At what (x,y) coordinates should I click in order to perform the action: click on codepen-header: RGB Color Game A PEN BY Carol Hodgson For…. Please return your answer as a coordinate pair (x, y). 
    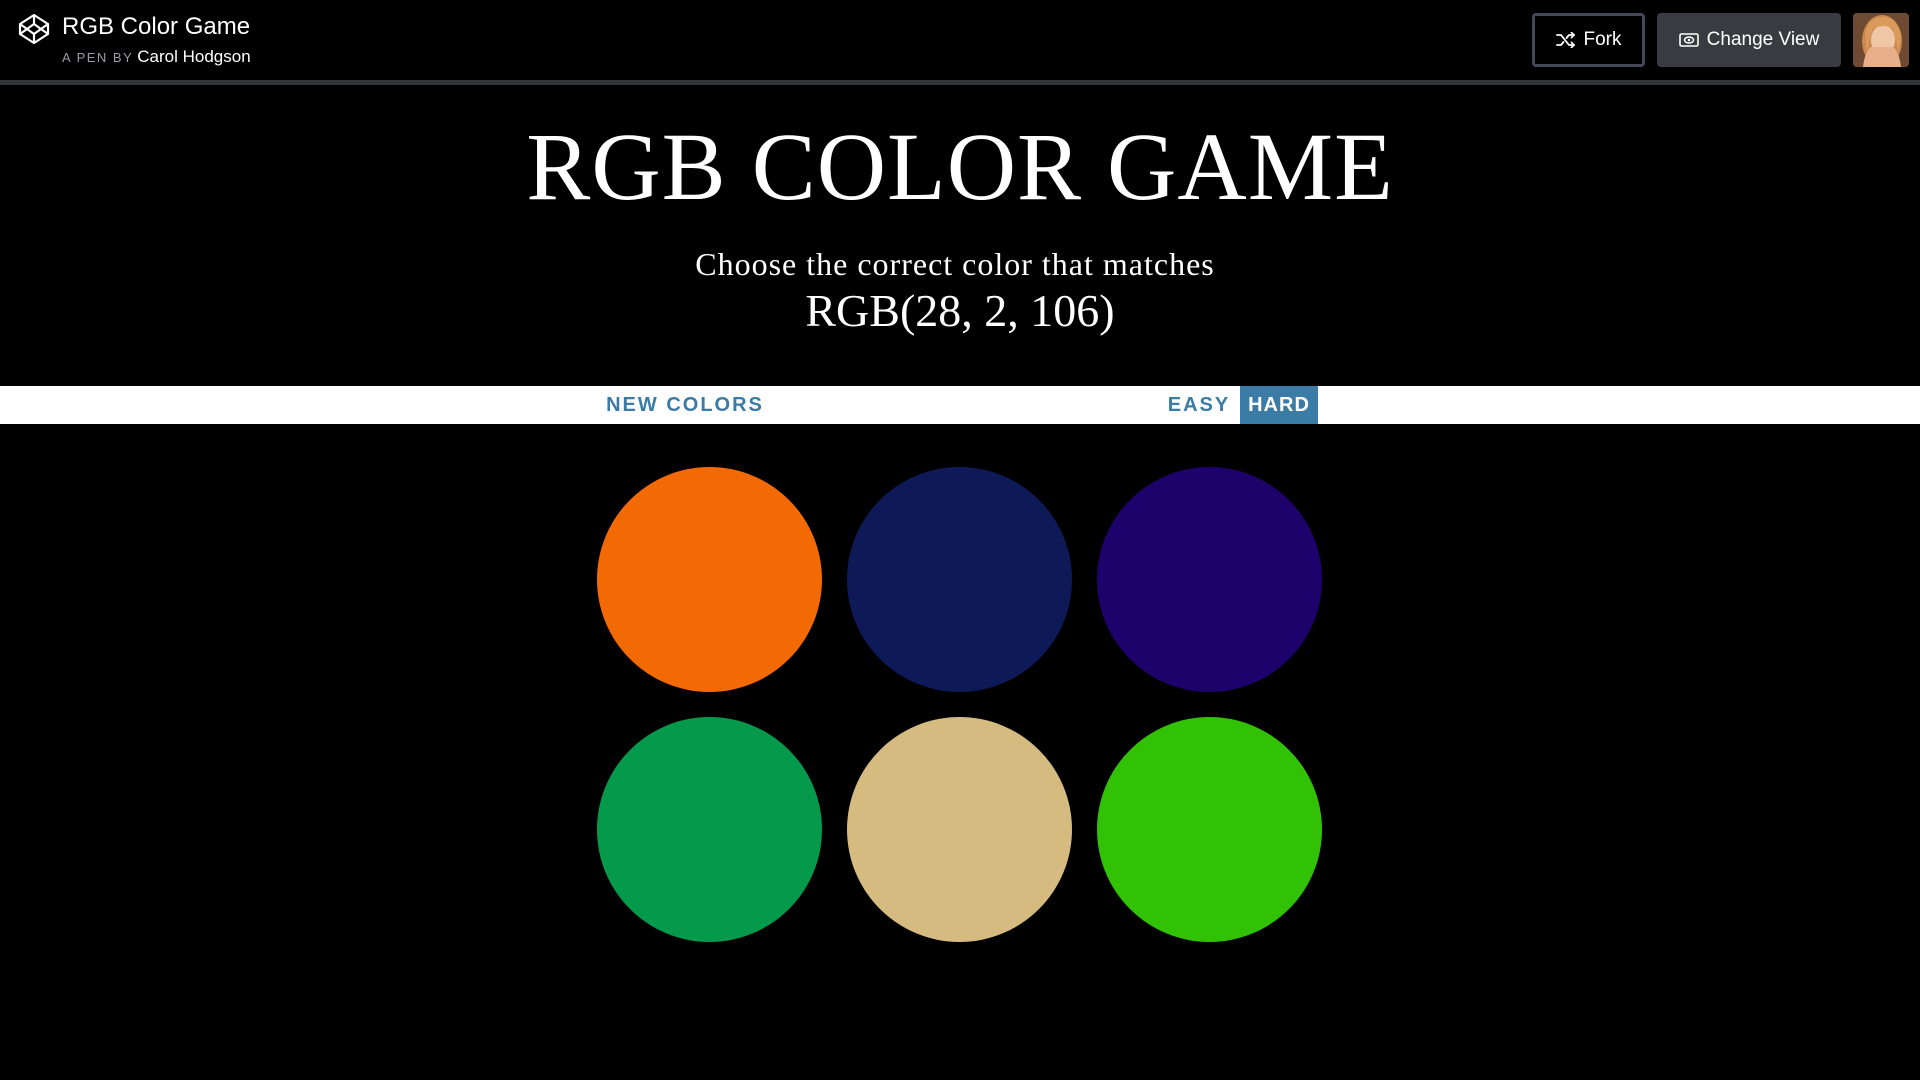
    Looking at the image, I should click on (960, 42).